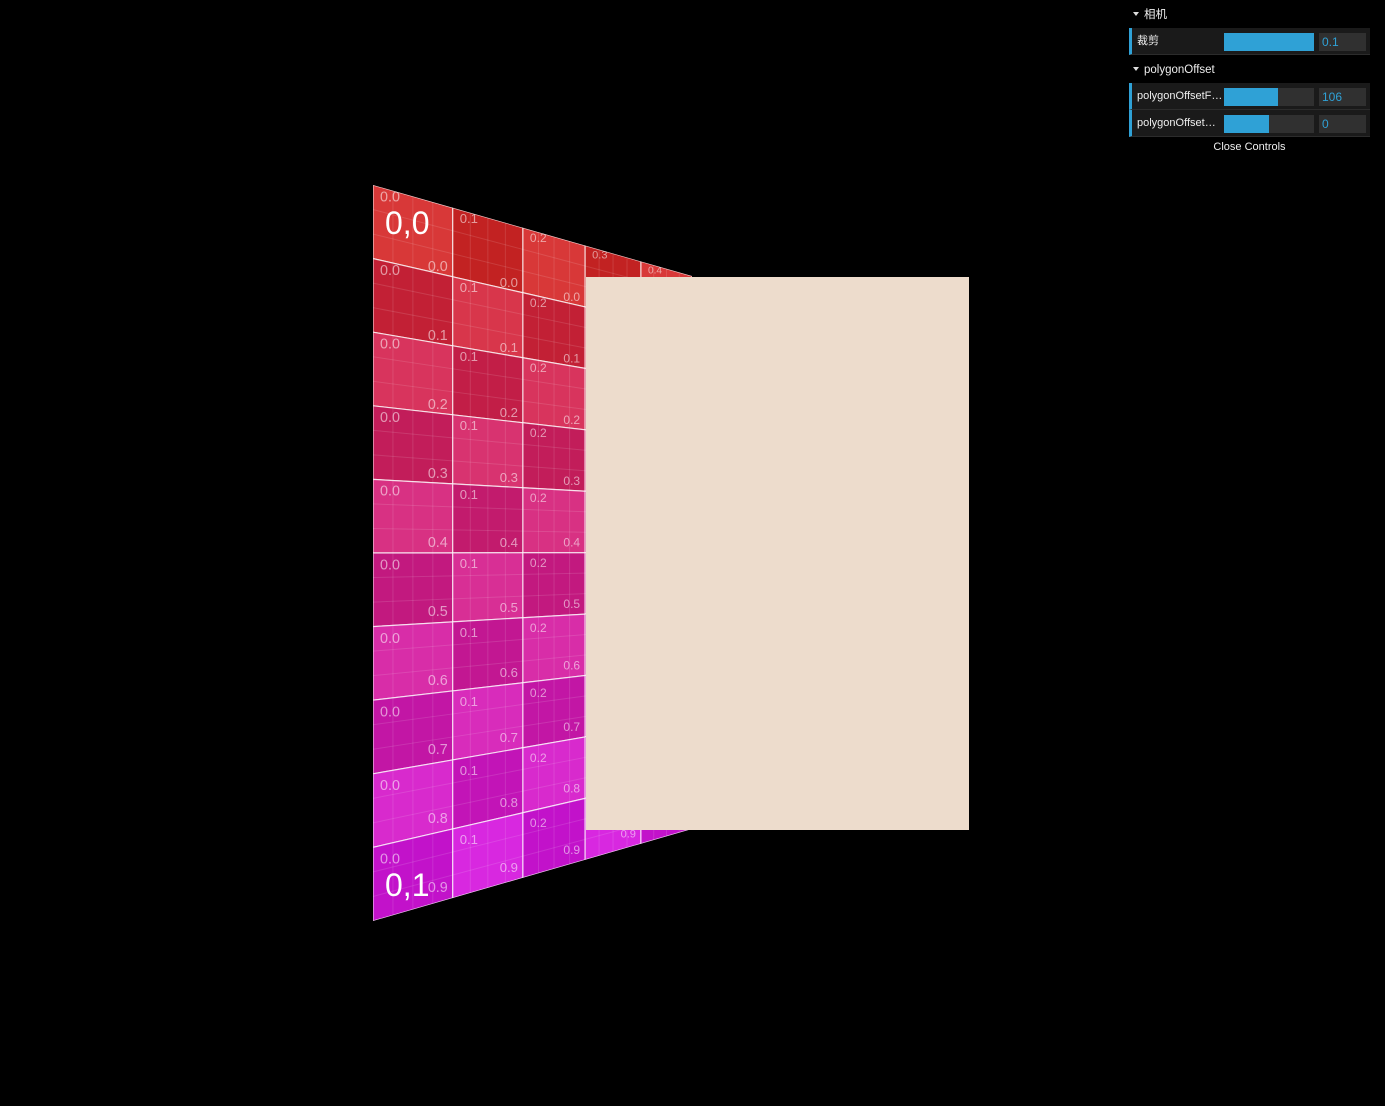  What do you see at coordinates (407, 223) in the screenshot?
I see `texture-corner-label-top: 0,0` at bounding box center [407, 223].